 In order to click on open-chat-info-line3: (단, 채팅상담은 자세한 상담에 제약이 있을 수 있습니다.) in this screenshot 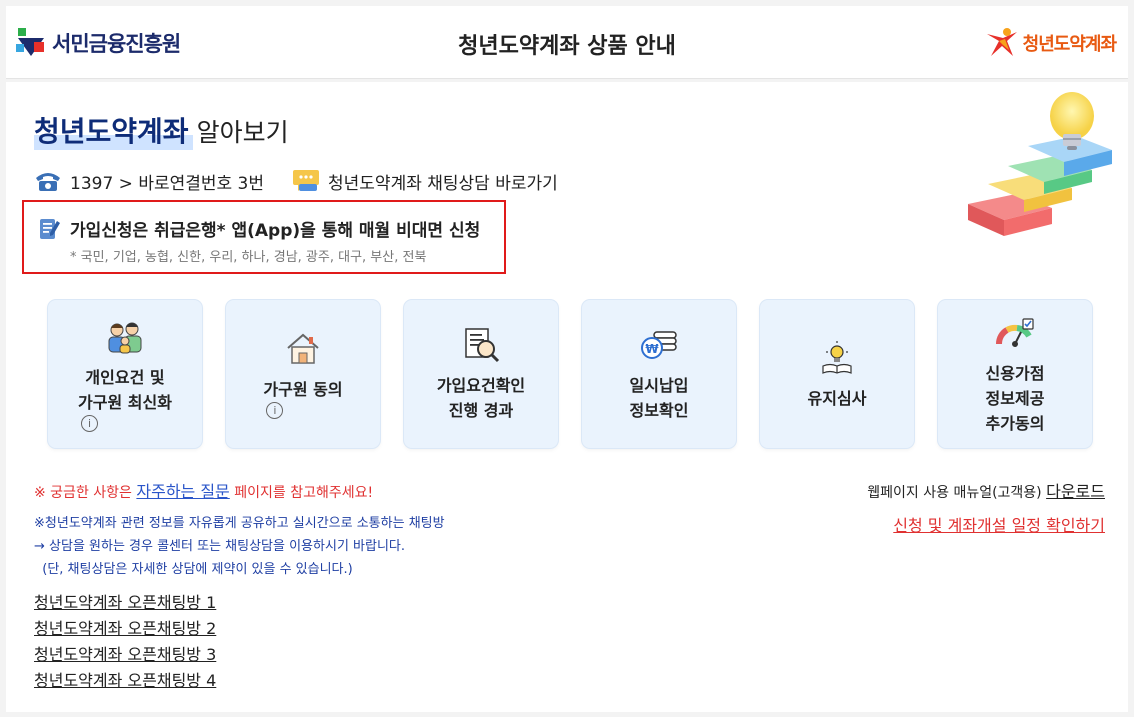, I will do `click(193, 569)`.